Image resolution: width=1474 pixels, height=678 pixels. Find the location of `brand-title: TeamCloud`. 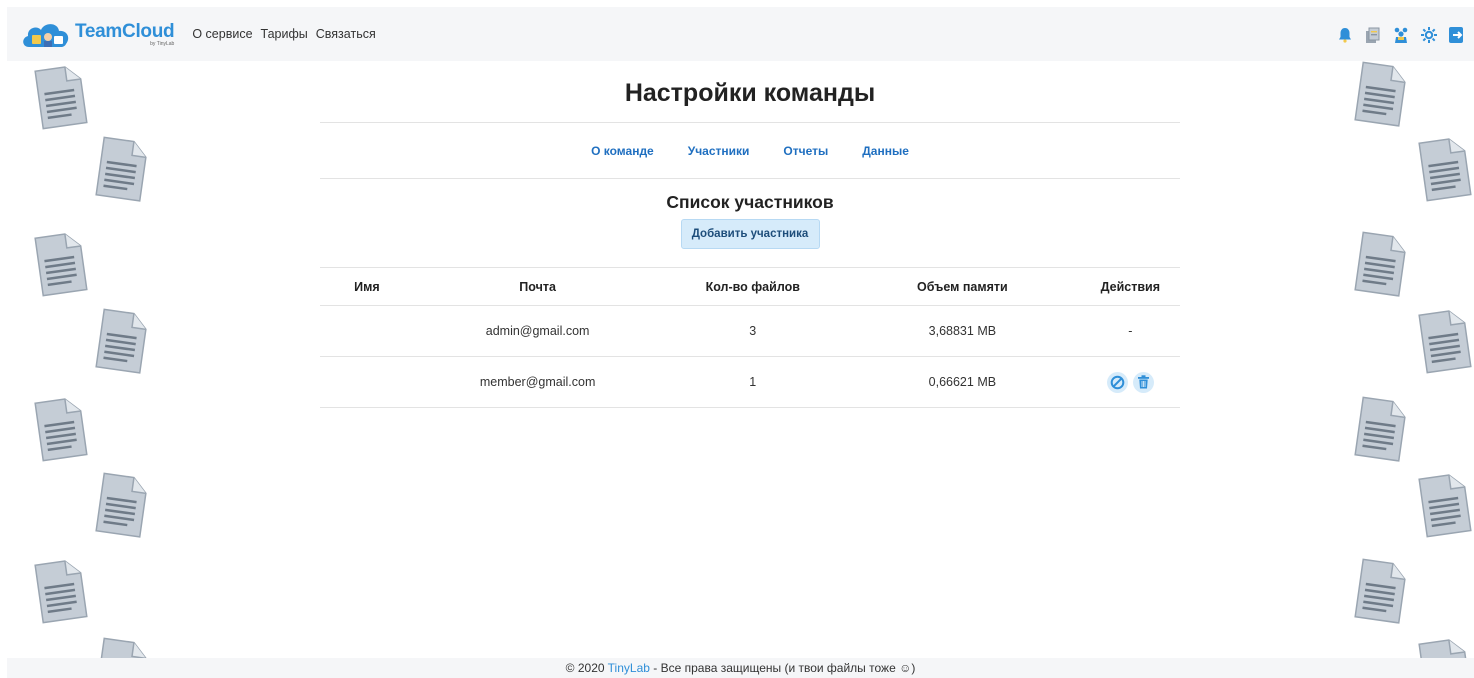

brand-title: TeamCloud is located at coordinates (125, 31).